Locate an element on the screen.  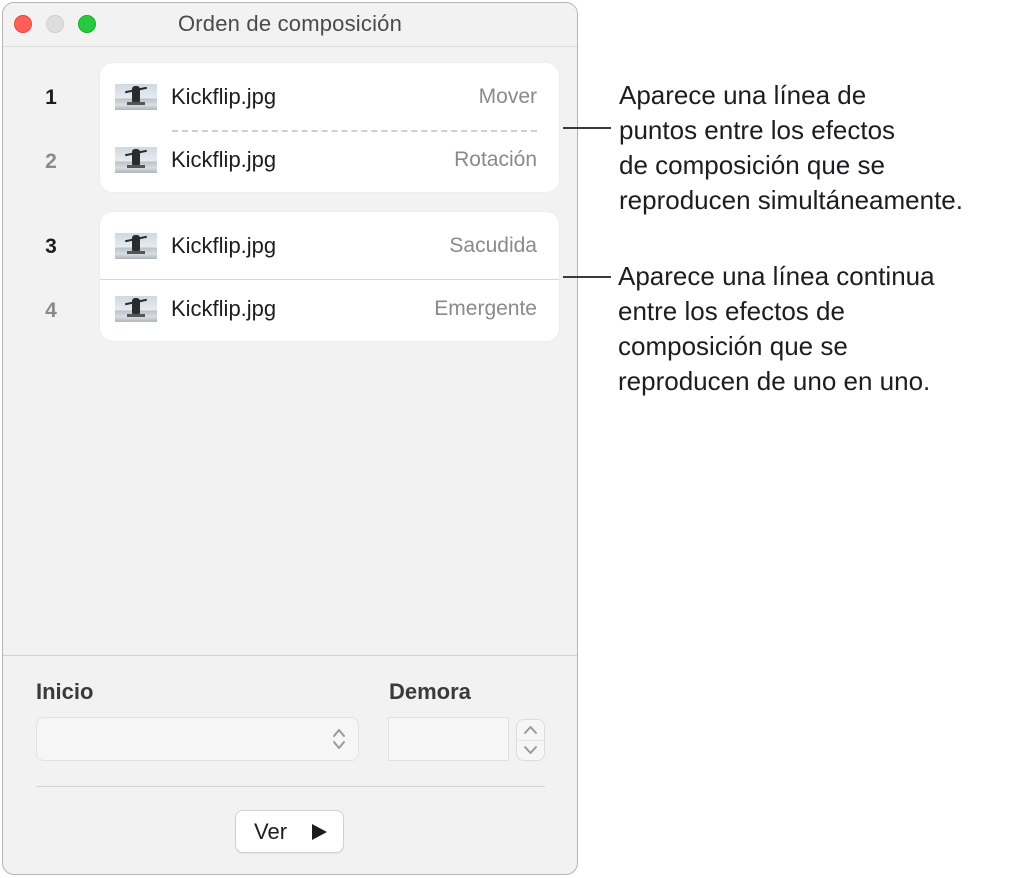
preview-button: Ver is located at coordinates (289, 831).